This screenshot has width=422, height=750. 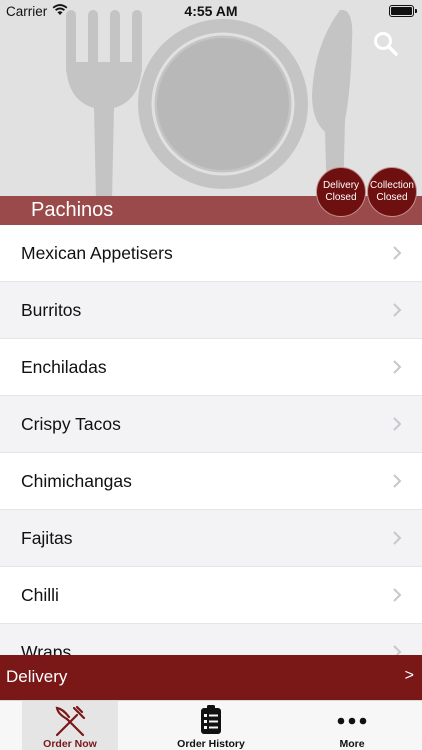 I want to click on menu-category-item: Fajitas, so click(x=211, y=538).